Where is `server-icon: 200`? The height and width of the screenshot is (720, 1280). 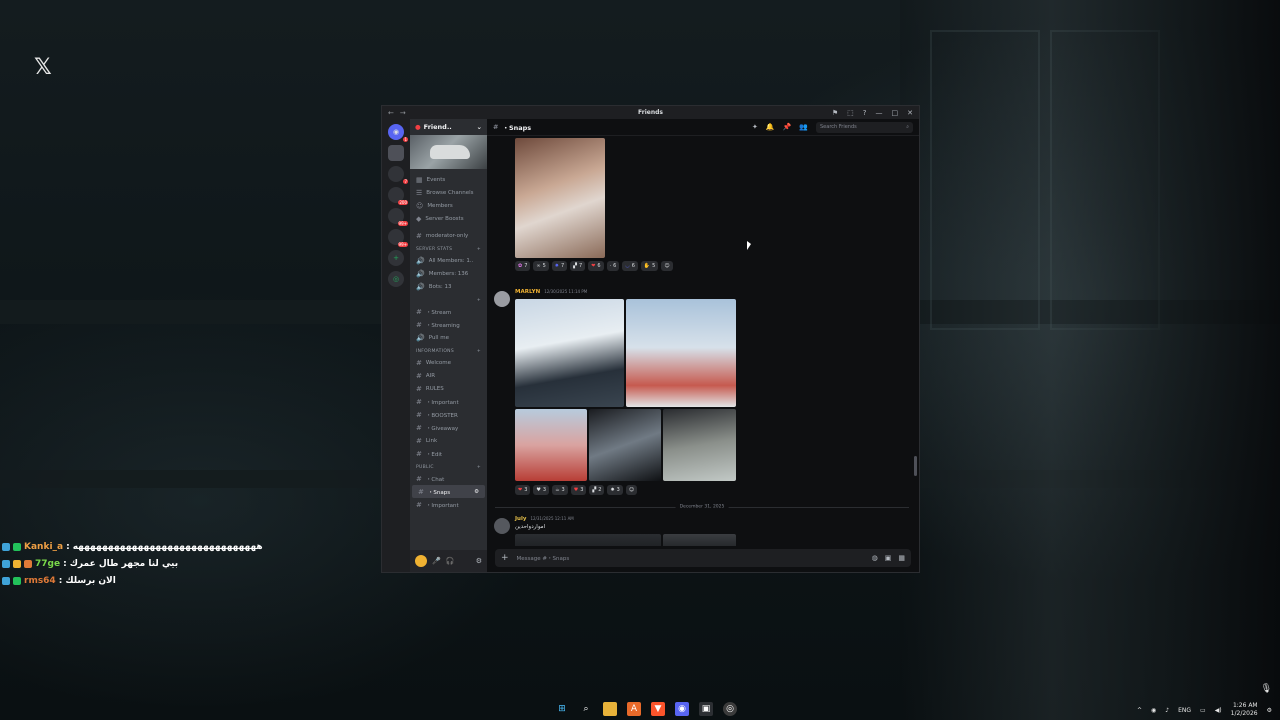
server-icon: 200 is located at coordinates (398, 196).